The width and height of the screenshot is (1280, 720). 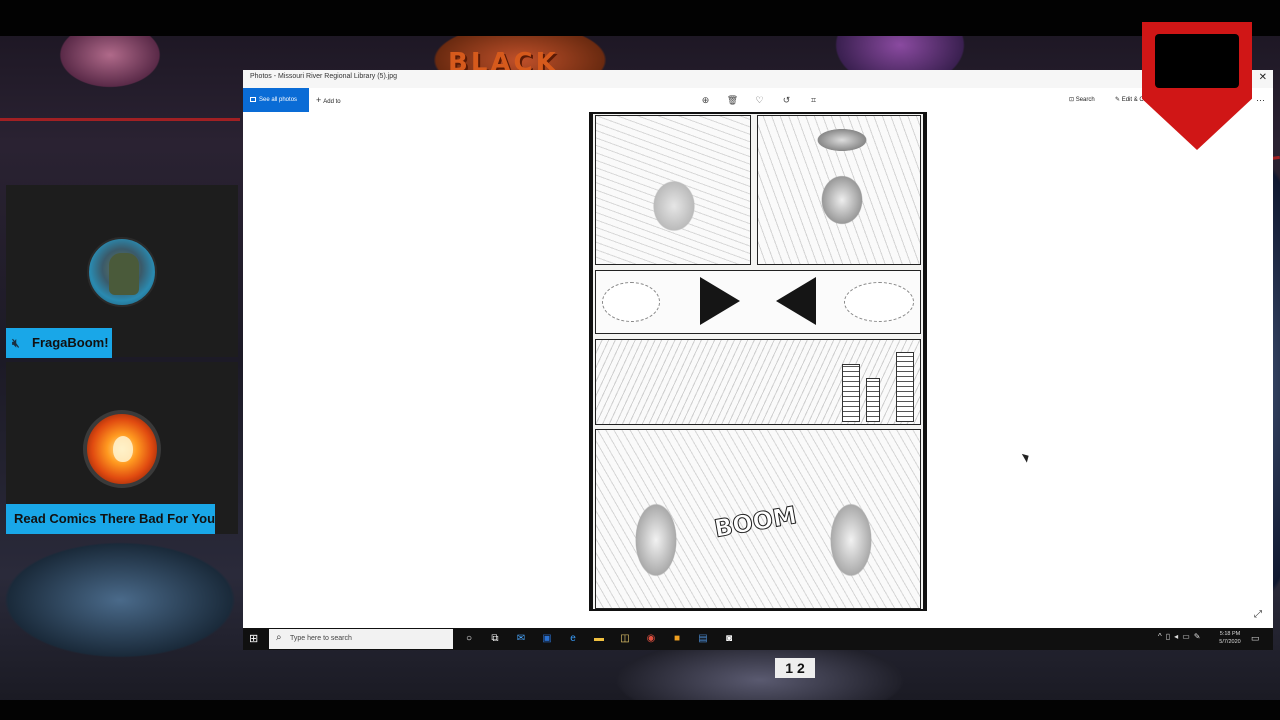 What do you see at coordinates (640, 18) in the screenshot?
I see `top-letterbox` at bounding box center [640, 18].